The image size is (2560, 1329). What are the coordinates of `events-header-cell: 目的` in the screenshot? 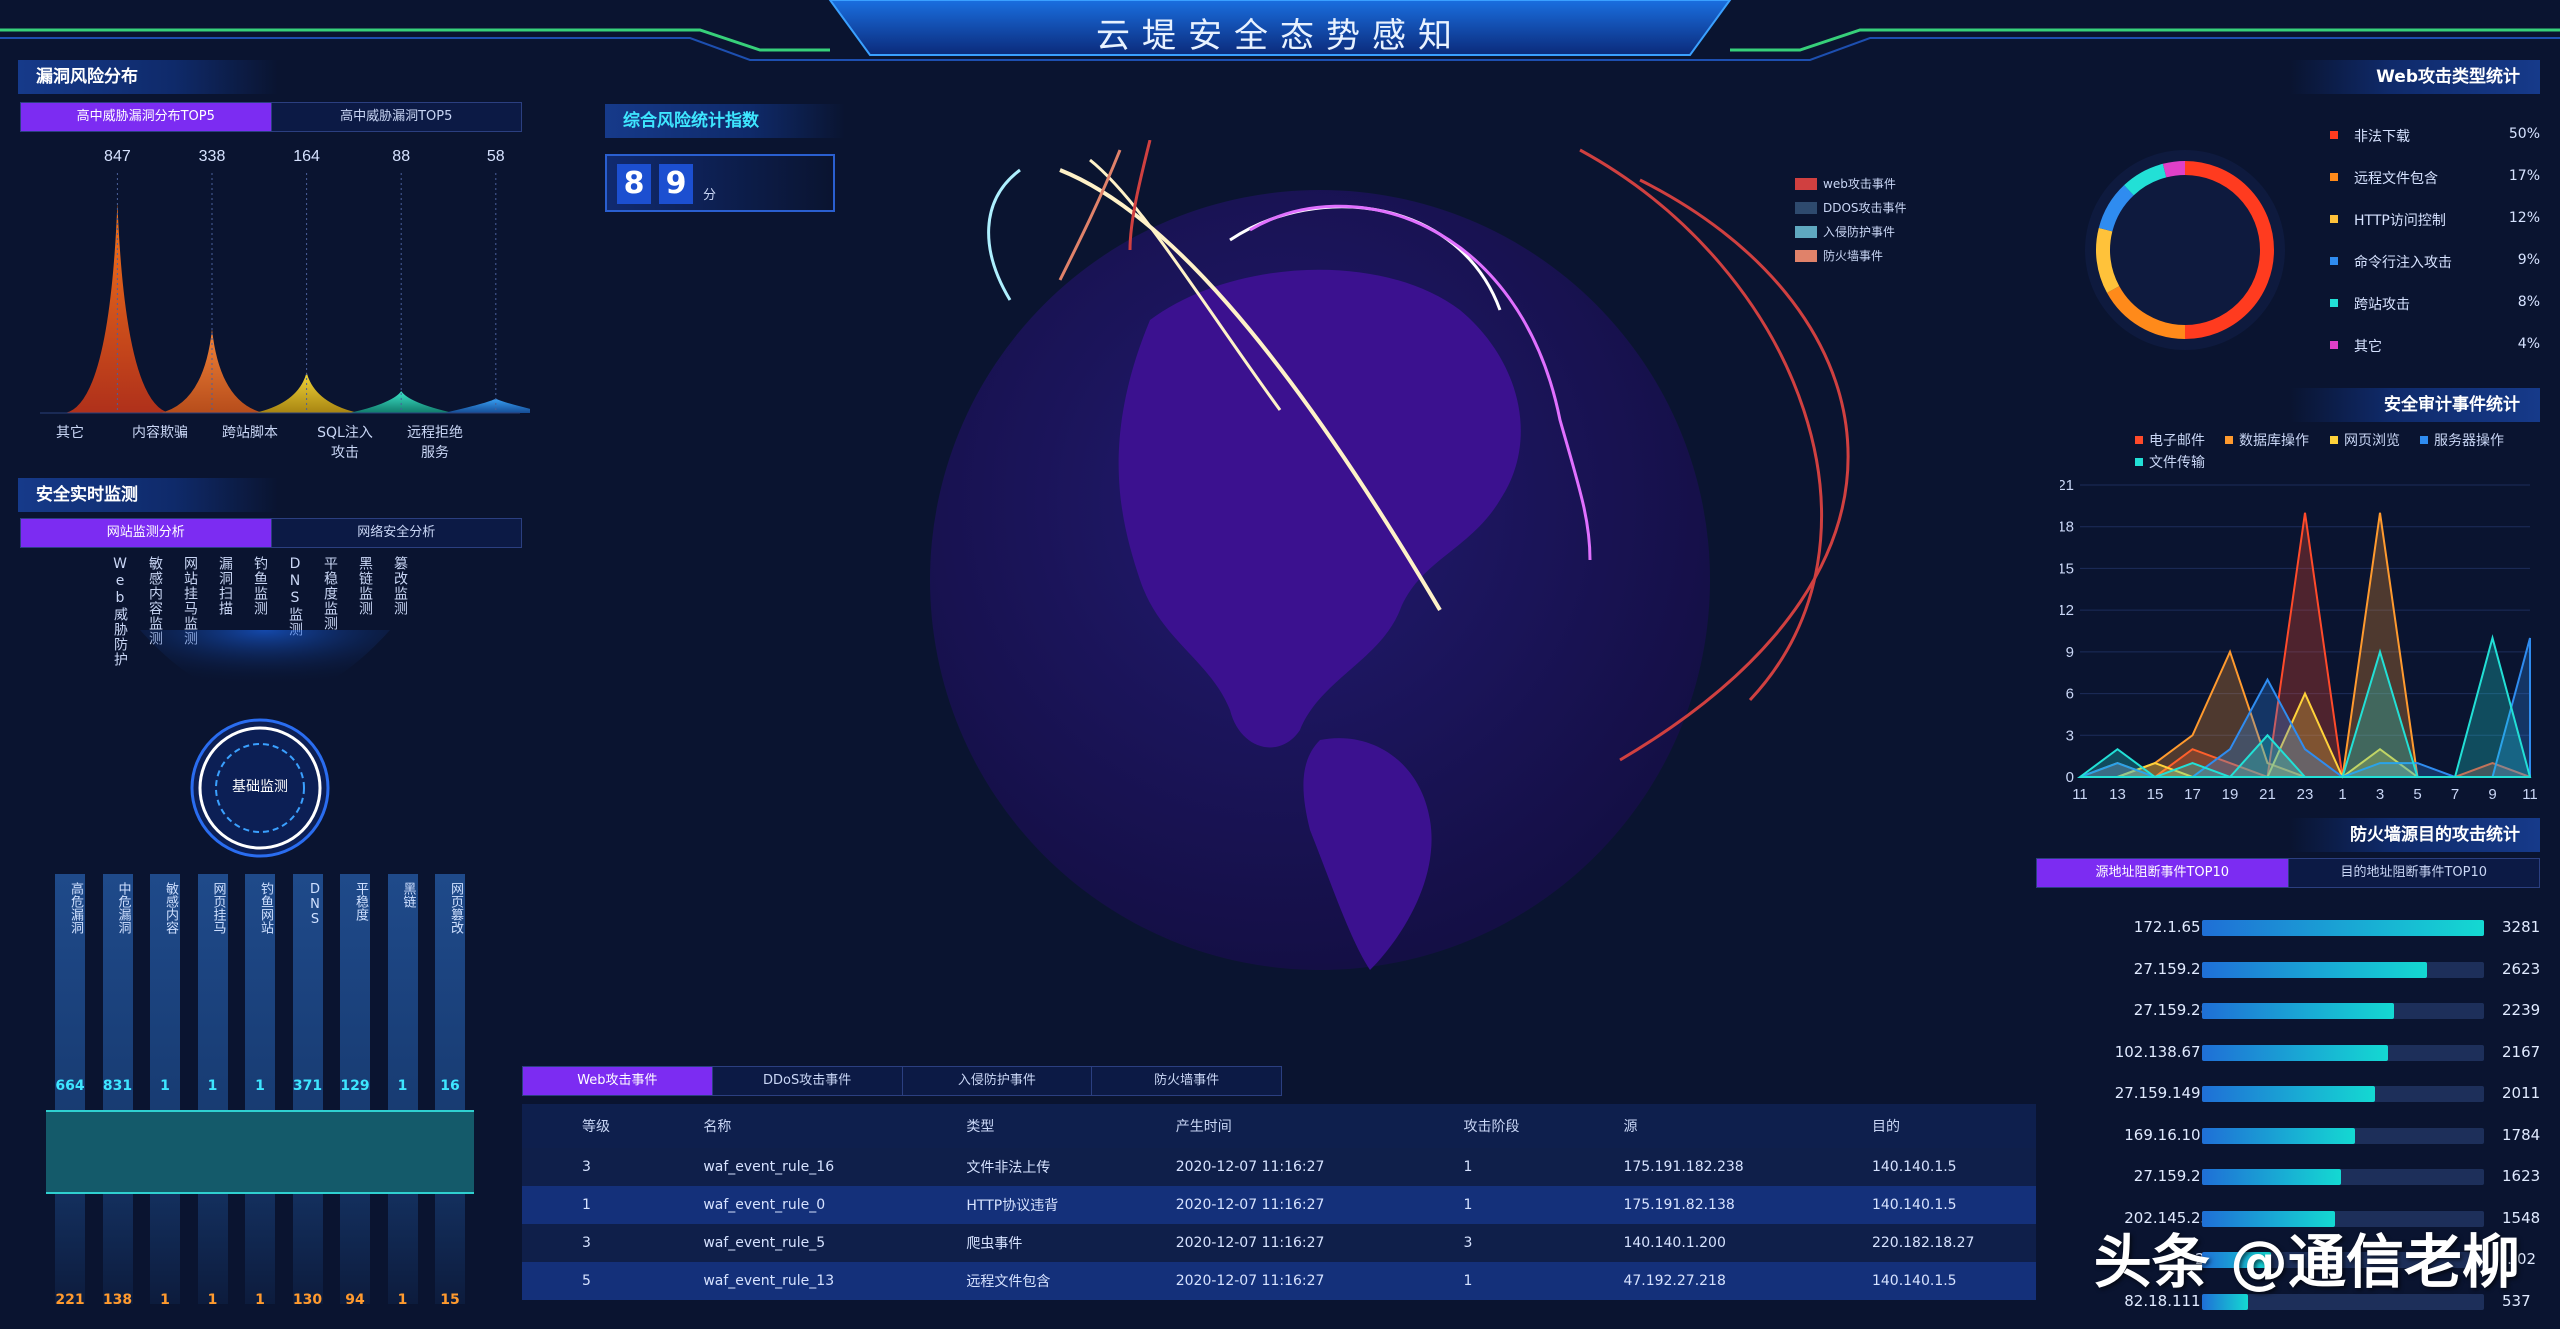 It's located at (1923, 1126).